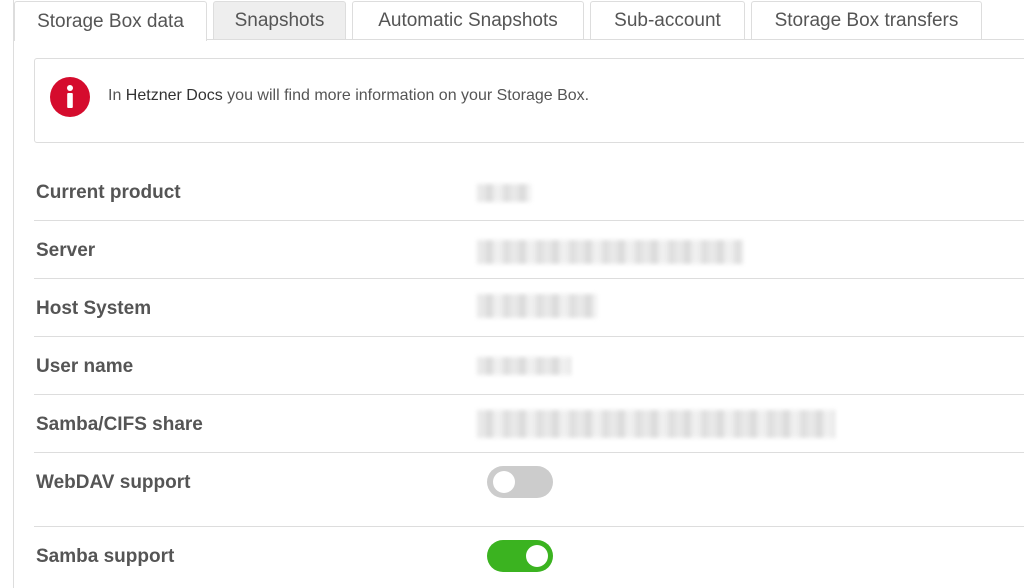 Image resolution: width=1024 pixels, height=588 pixels. I want to click on server-value-redacted, so click(610, 252).